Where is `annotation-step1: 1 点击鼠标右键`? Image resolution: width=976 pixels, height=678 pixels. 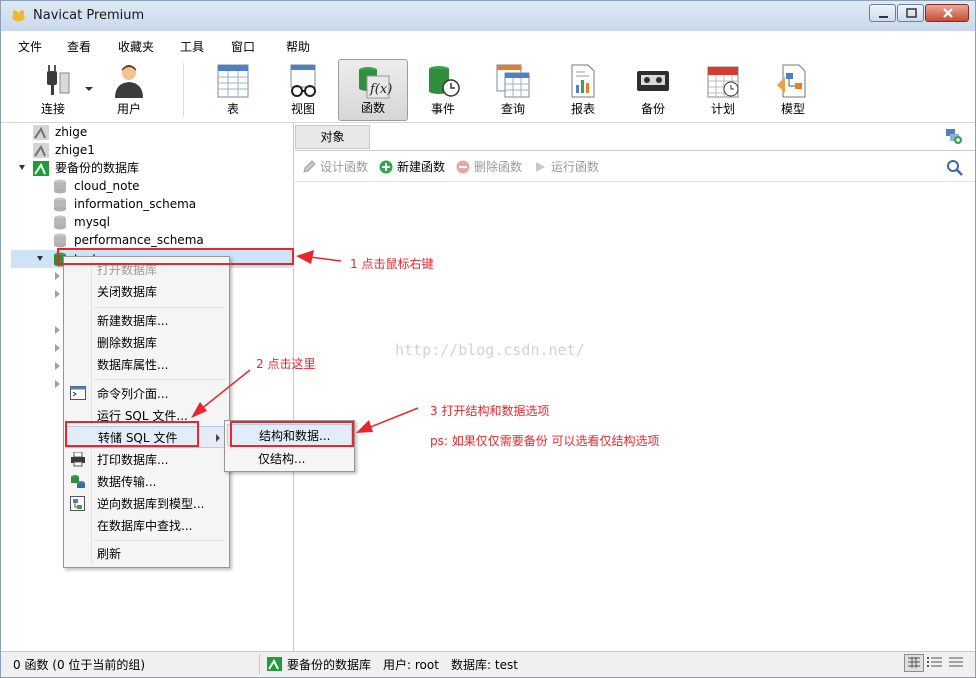
annotation-step1: 1 点击鼠标右键 is located at coordinates (392, 264).